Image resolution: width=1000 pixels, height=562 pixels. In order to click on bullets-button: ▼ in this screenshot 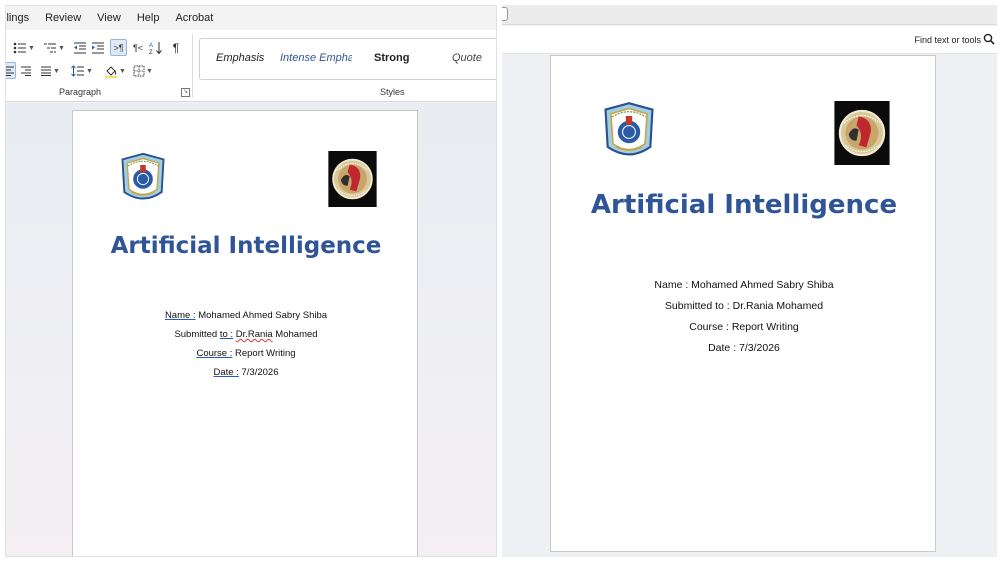, I will do `click(24, 48)`.